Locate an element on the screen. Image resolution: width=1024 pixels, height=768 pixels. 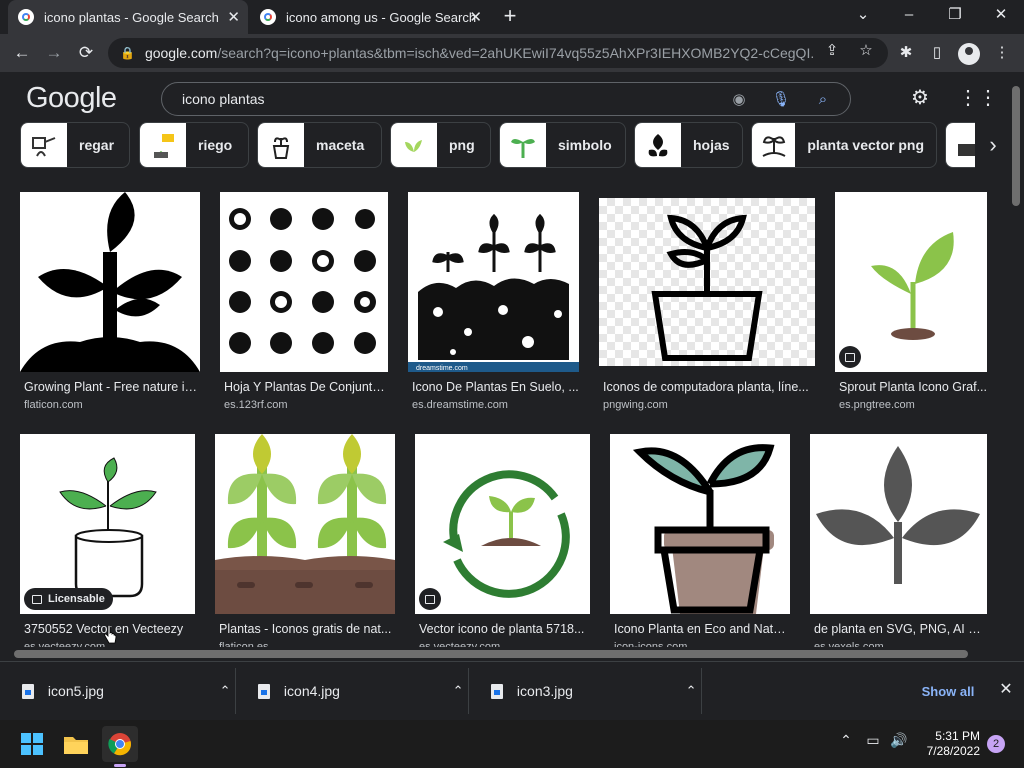
download-item: icon5.jpg ⌃ is located at coordinates (118, 691).